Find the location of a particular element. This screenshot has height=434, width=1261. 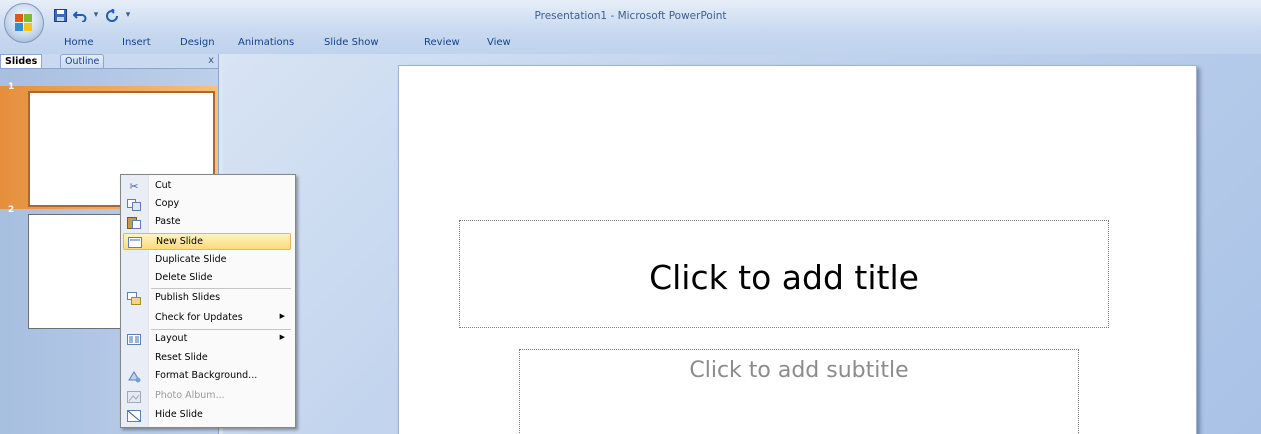

menu-item-label: Duplicate Slide is located at coordinates (191, 259).